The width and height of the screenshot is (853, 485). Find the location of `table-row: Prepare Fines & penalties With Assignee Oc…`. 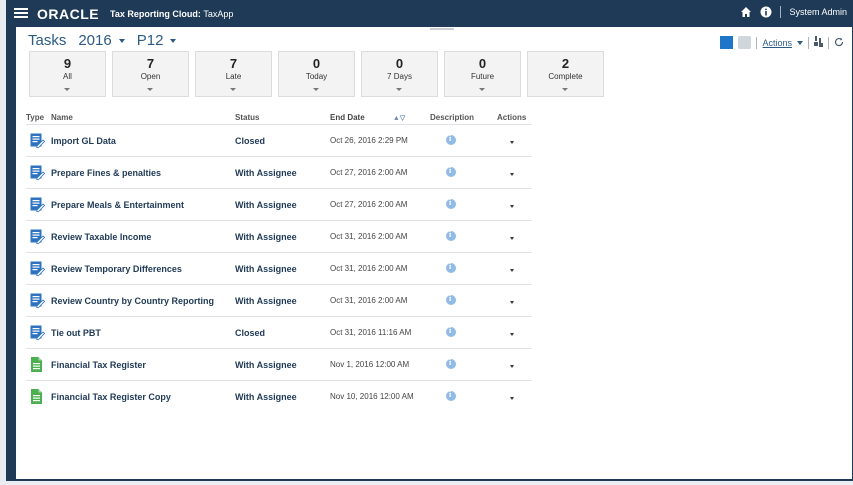

table-row: Prepare Fines & penalties With Assignee Oc… is located at coordinates (279, 172).